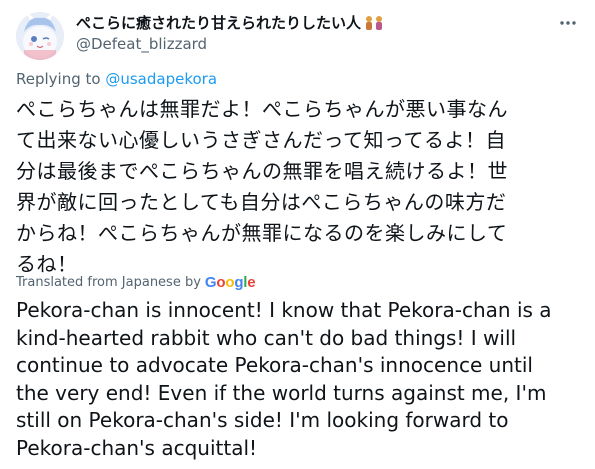 Image resolution: width=595 pixels, height=469 pixels. I want to click on more-options-button, so click(568, 23).